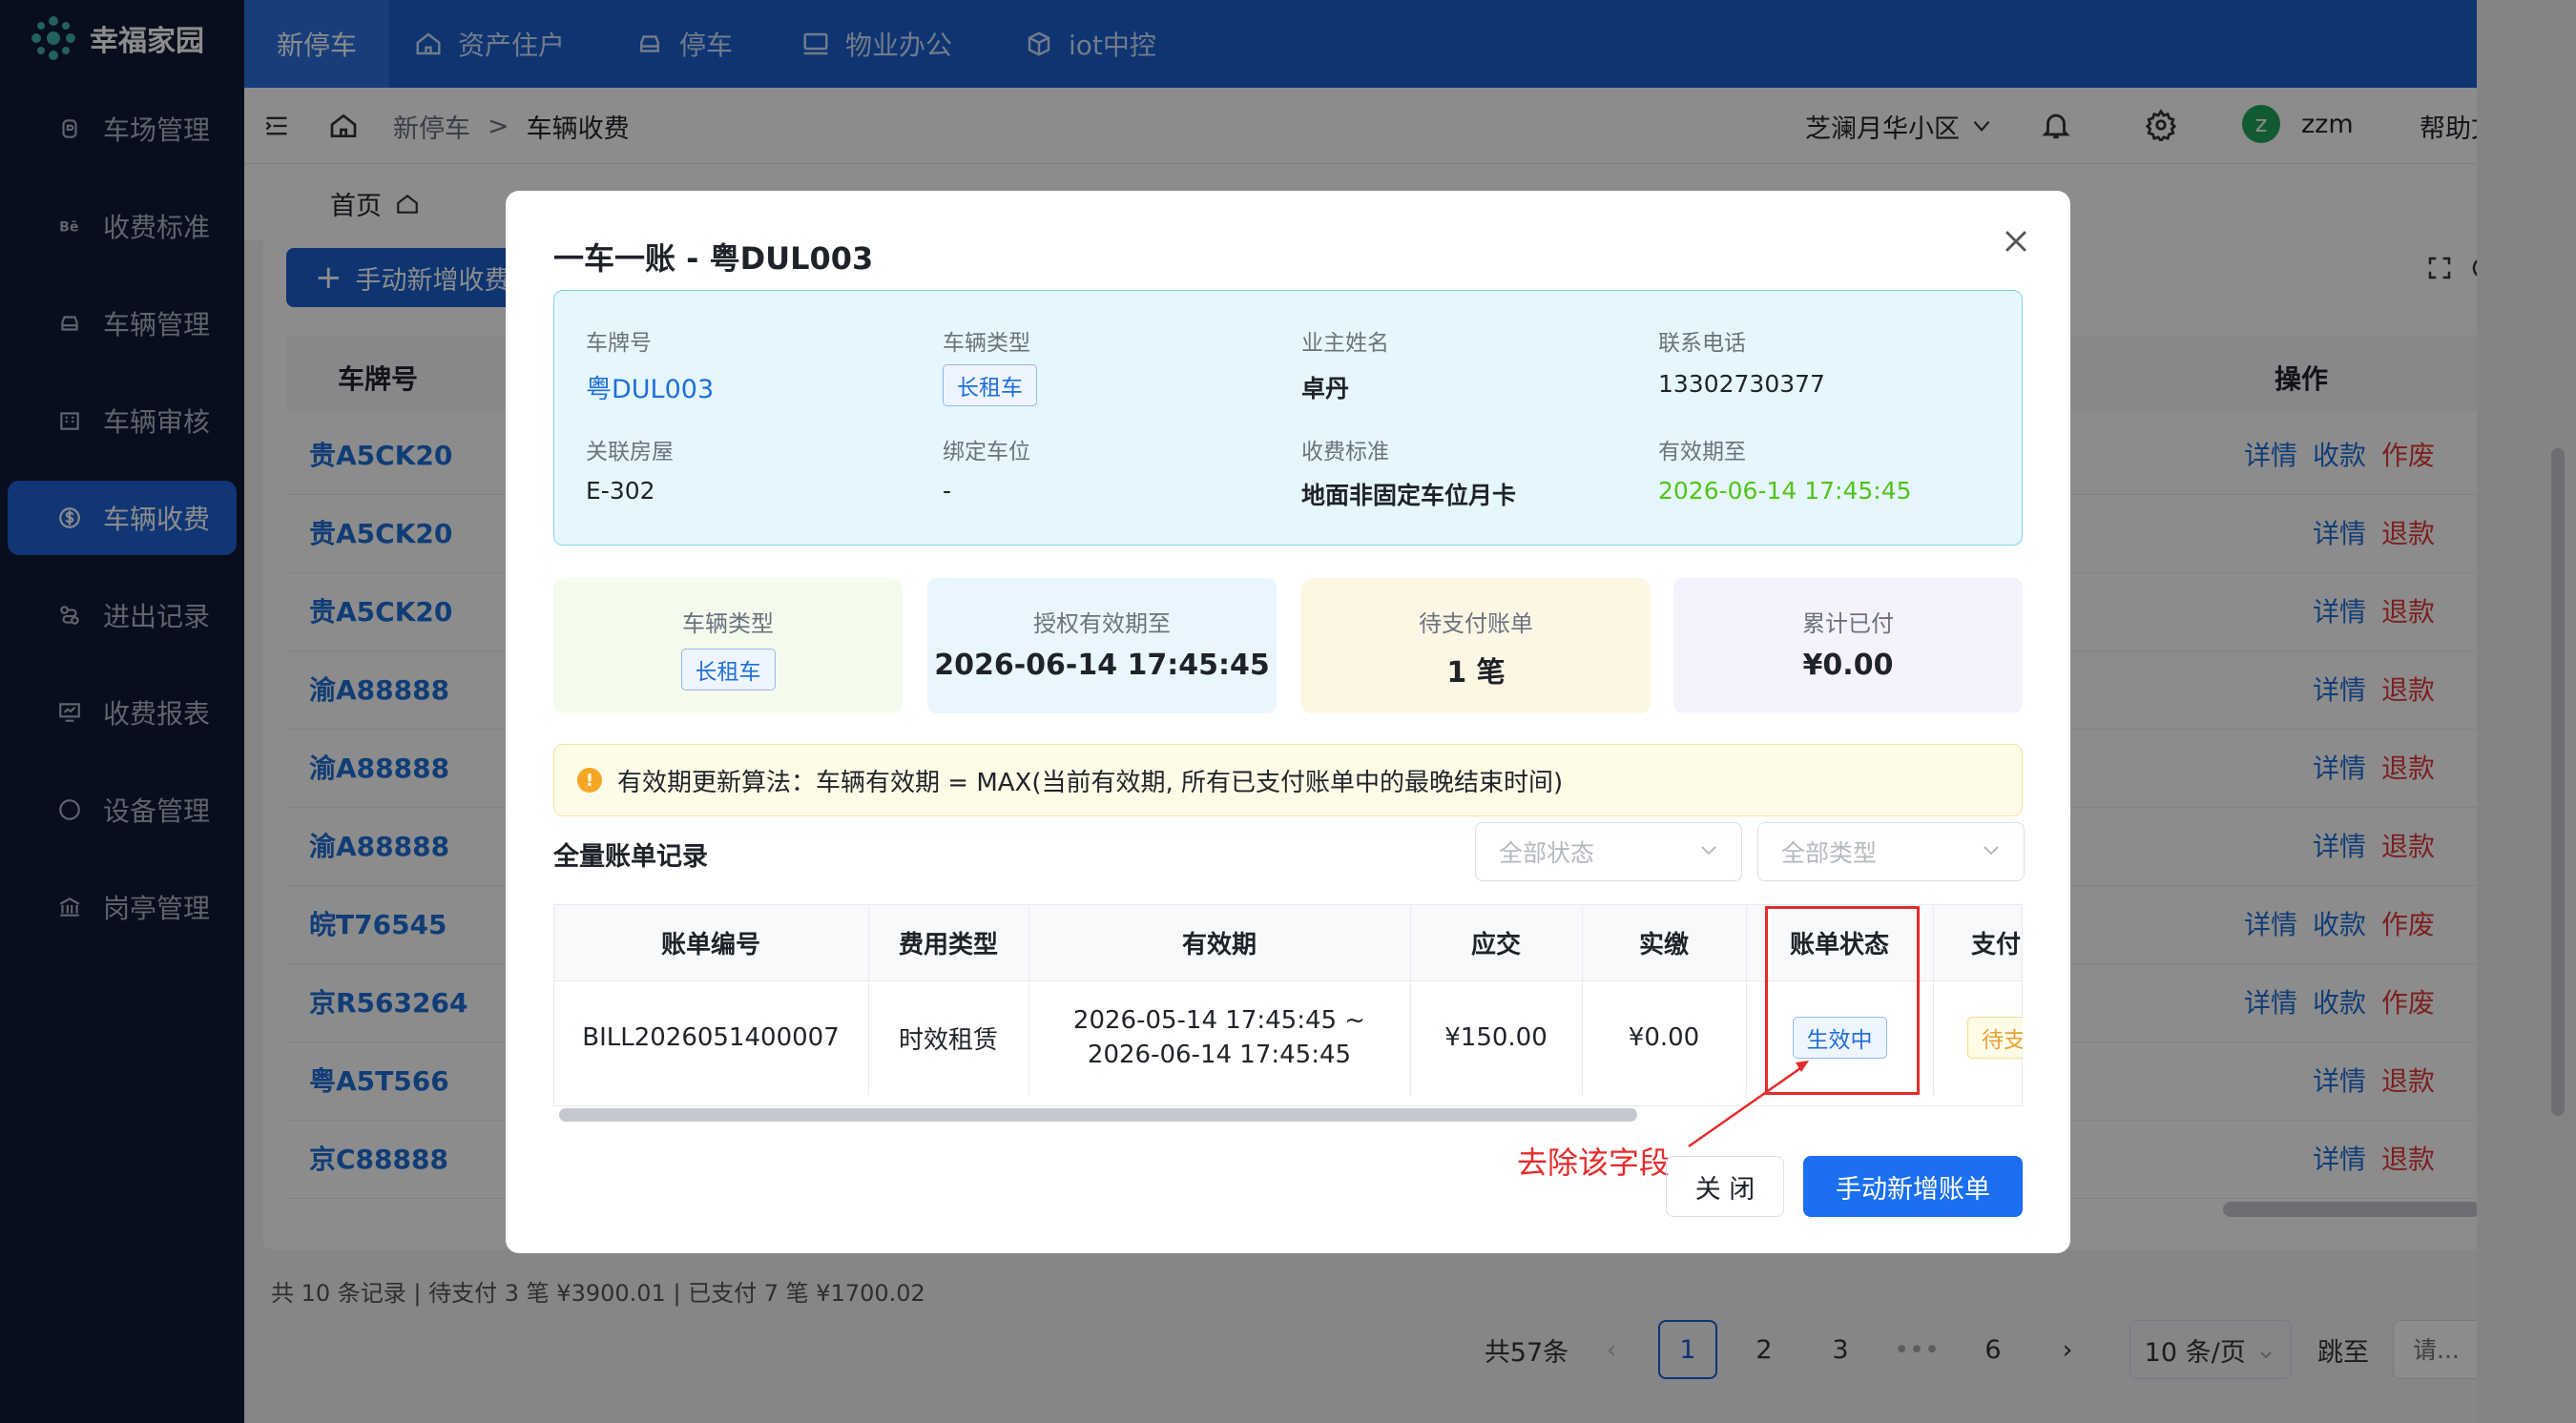 This screenshot has height=1423, width=2576. Describe the element at coordinates (1594, 1163) in the screenshot. I see `annotation-text: 去除该字段` at that location.